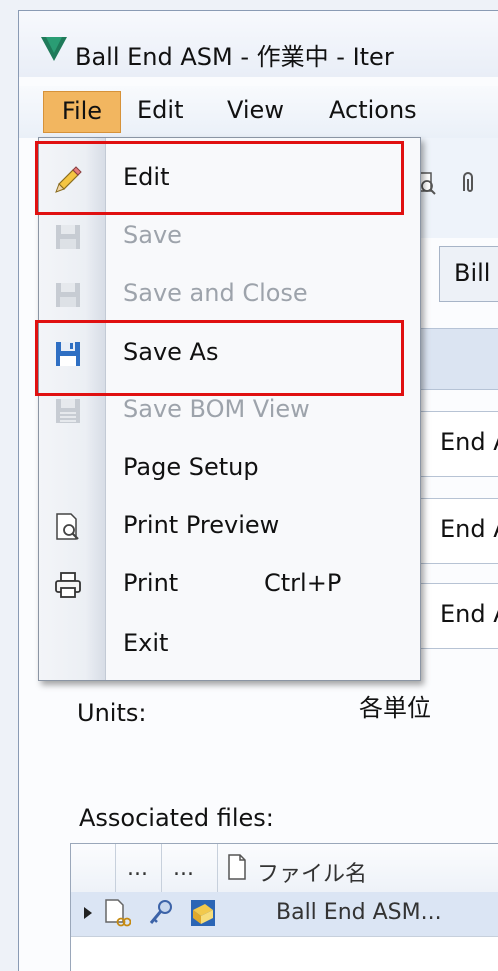  I want to click on units-value: 各単位, so click(395, 708).